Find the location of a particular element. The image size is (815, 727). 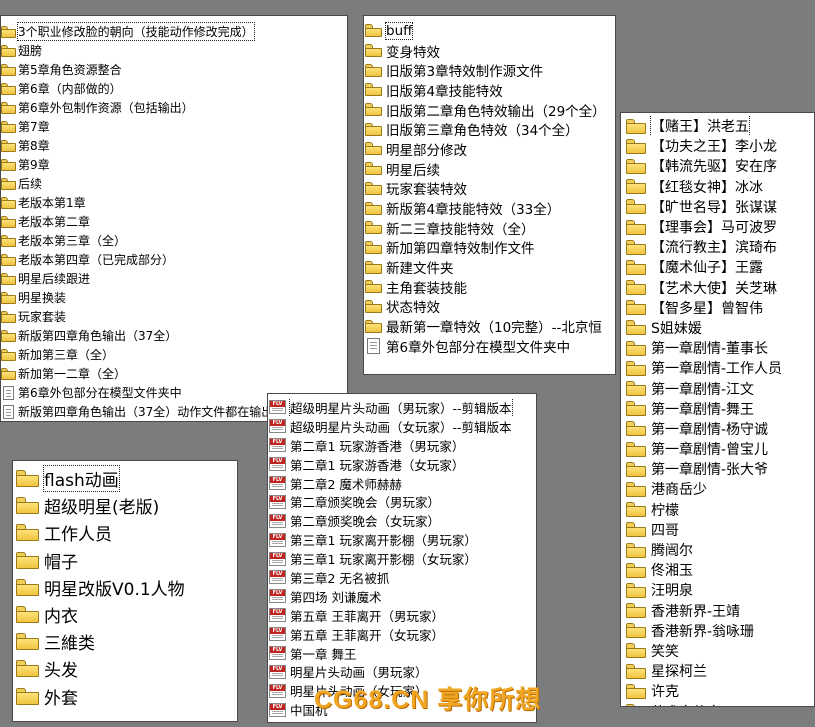

file-item: 第6章外包部分在模型文件夹中 is located at coordinates (489, 346).